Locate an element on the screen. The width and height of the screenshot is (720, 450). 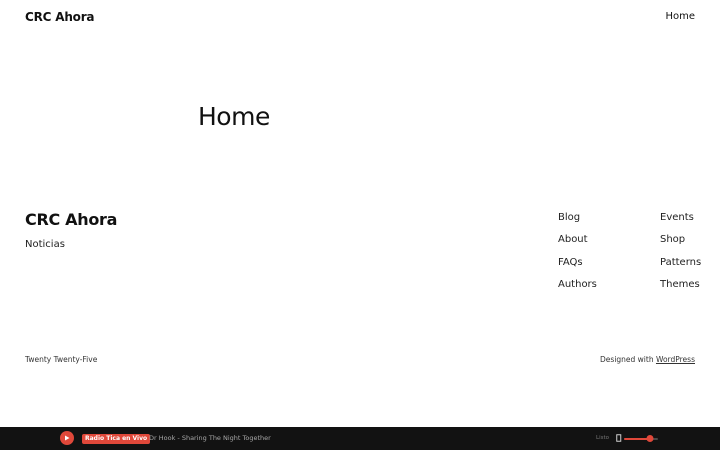
page-title: Home is located at coordinates (234, 116).